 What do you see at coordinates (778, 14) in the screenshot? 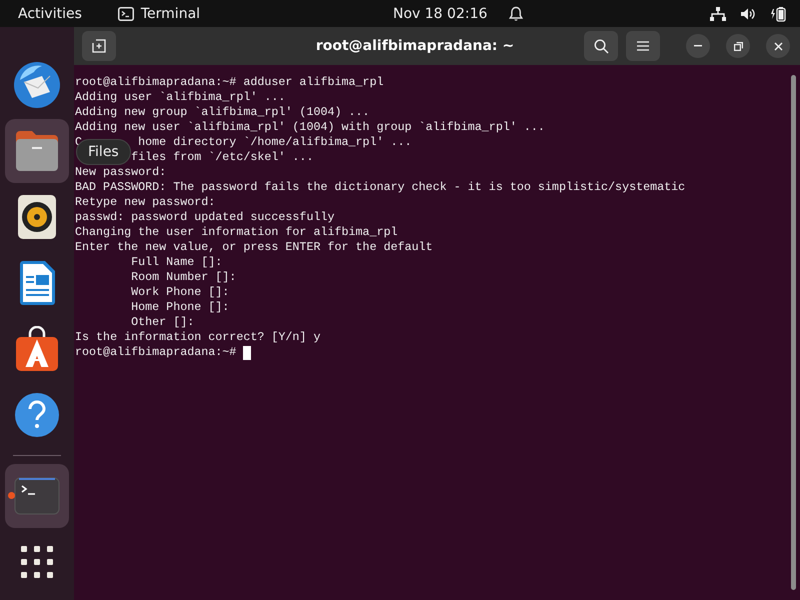
I see `battery-icon` at bounding box center [778, 14].